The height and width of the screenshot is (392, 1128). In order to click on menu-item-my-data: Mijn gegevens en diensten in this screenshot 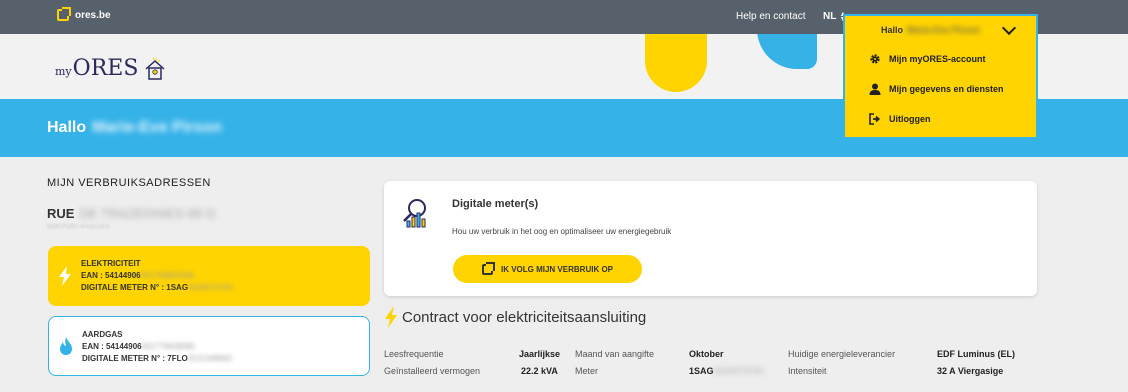, I will do `click(936, 89)`.